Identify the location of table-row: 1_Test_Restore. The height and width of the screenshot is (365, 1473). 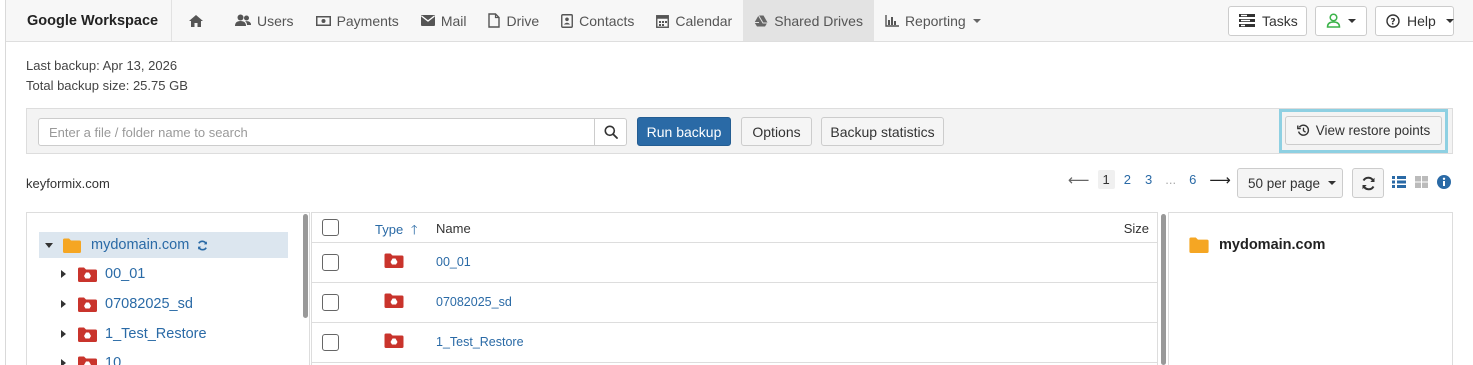
(734, 343).